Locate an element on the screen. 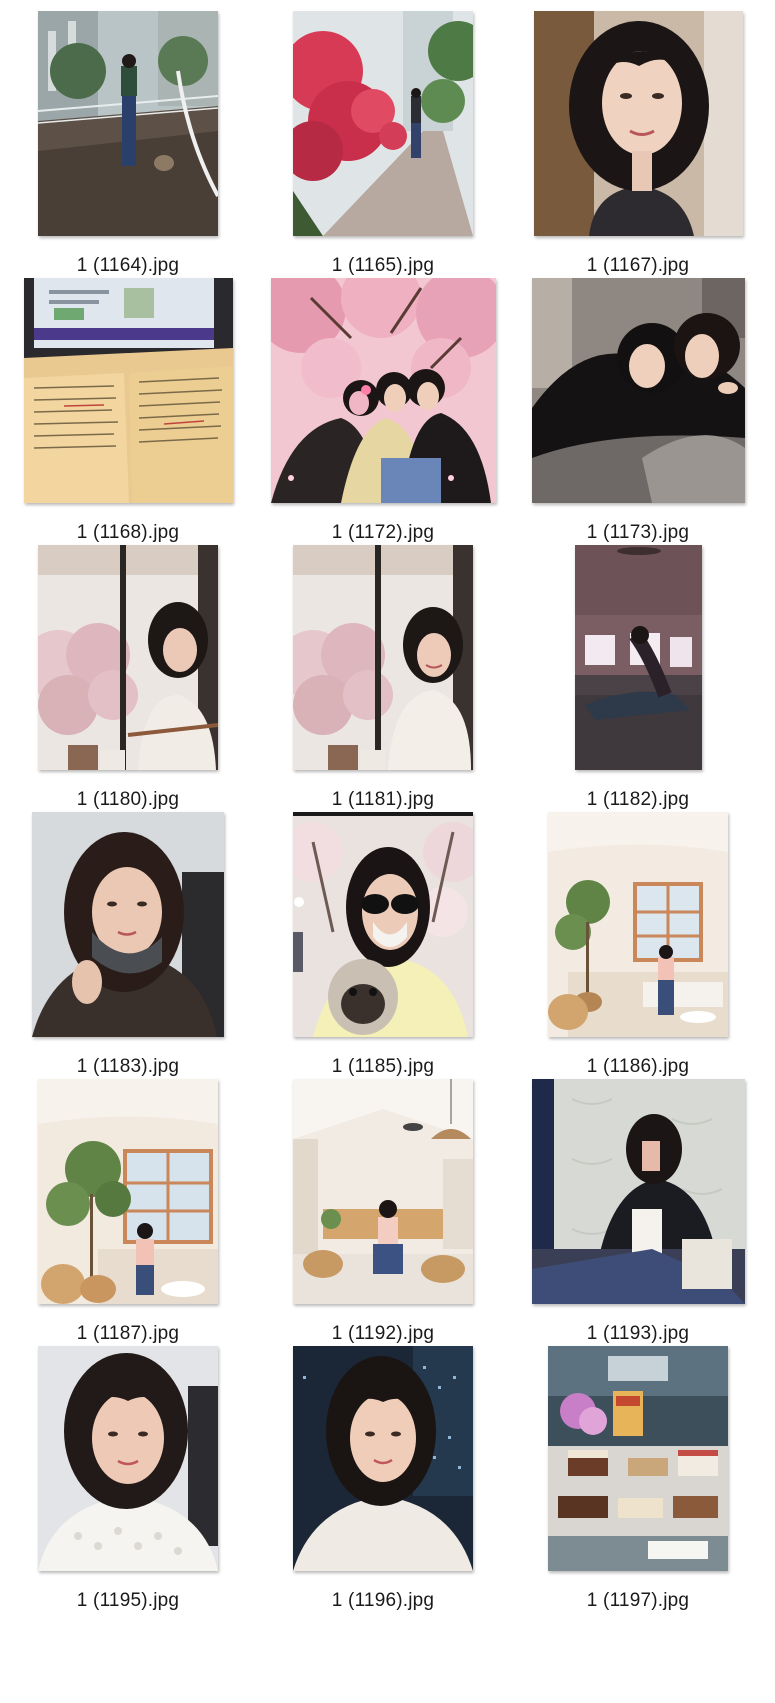 The width and height of the screenshot is (775, 1703). cafe-hall-seated-photo is located at coordinates (383, 1191).